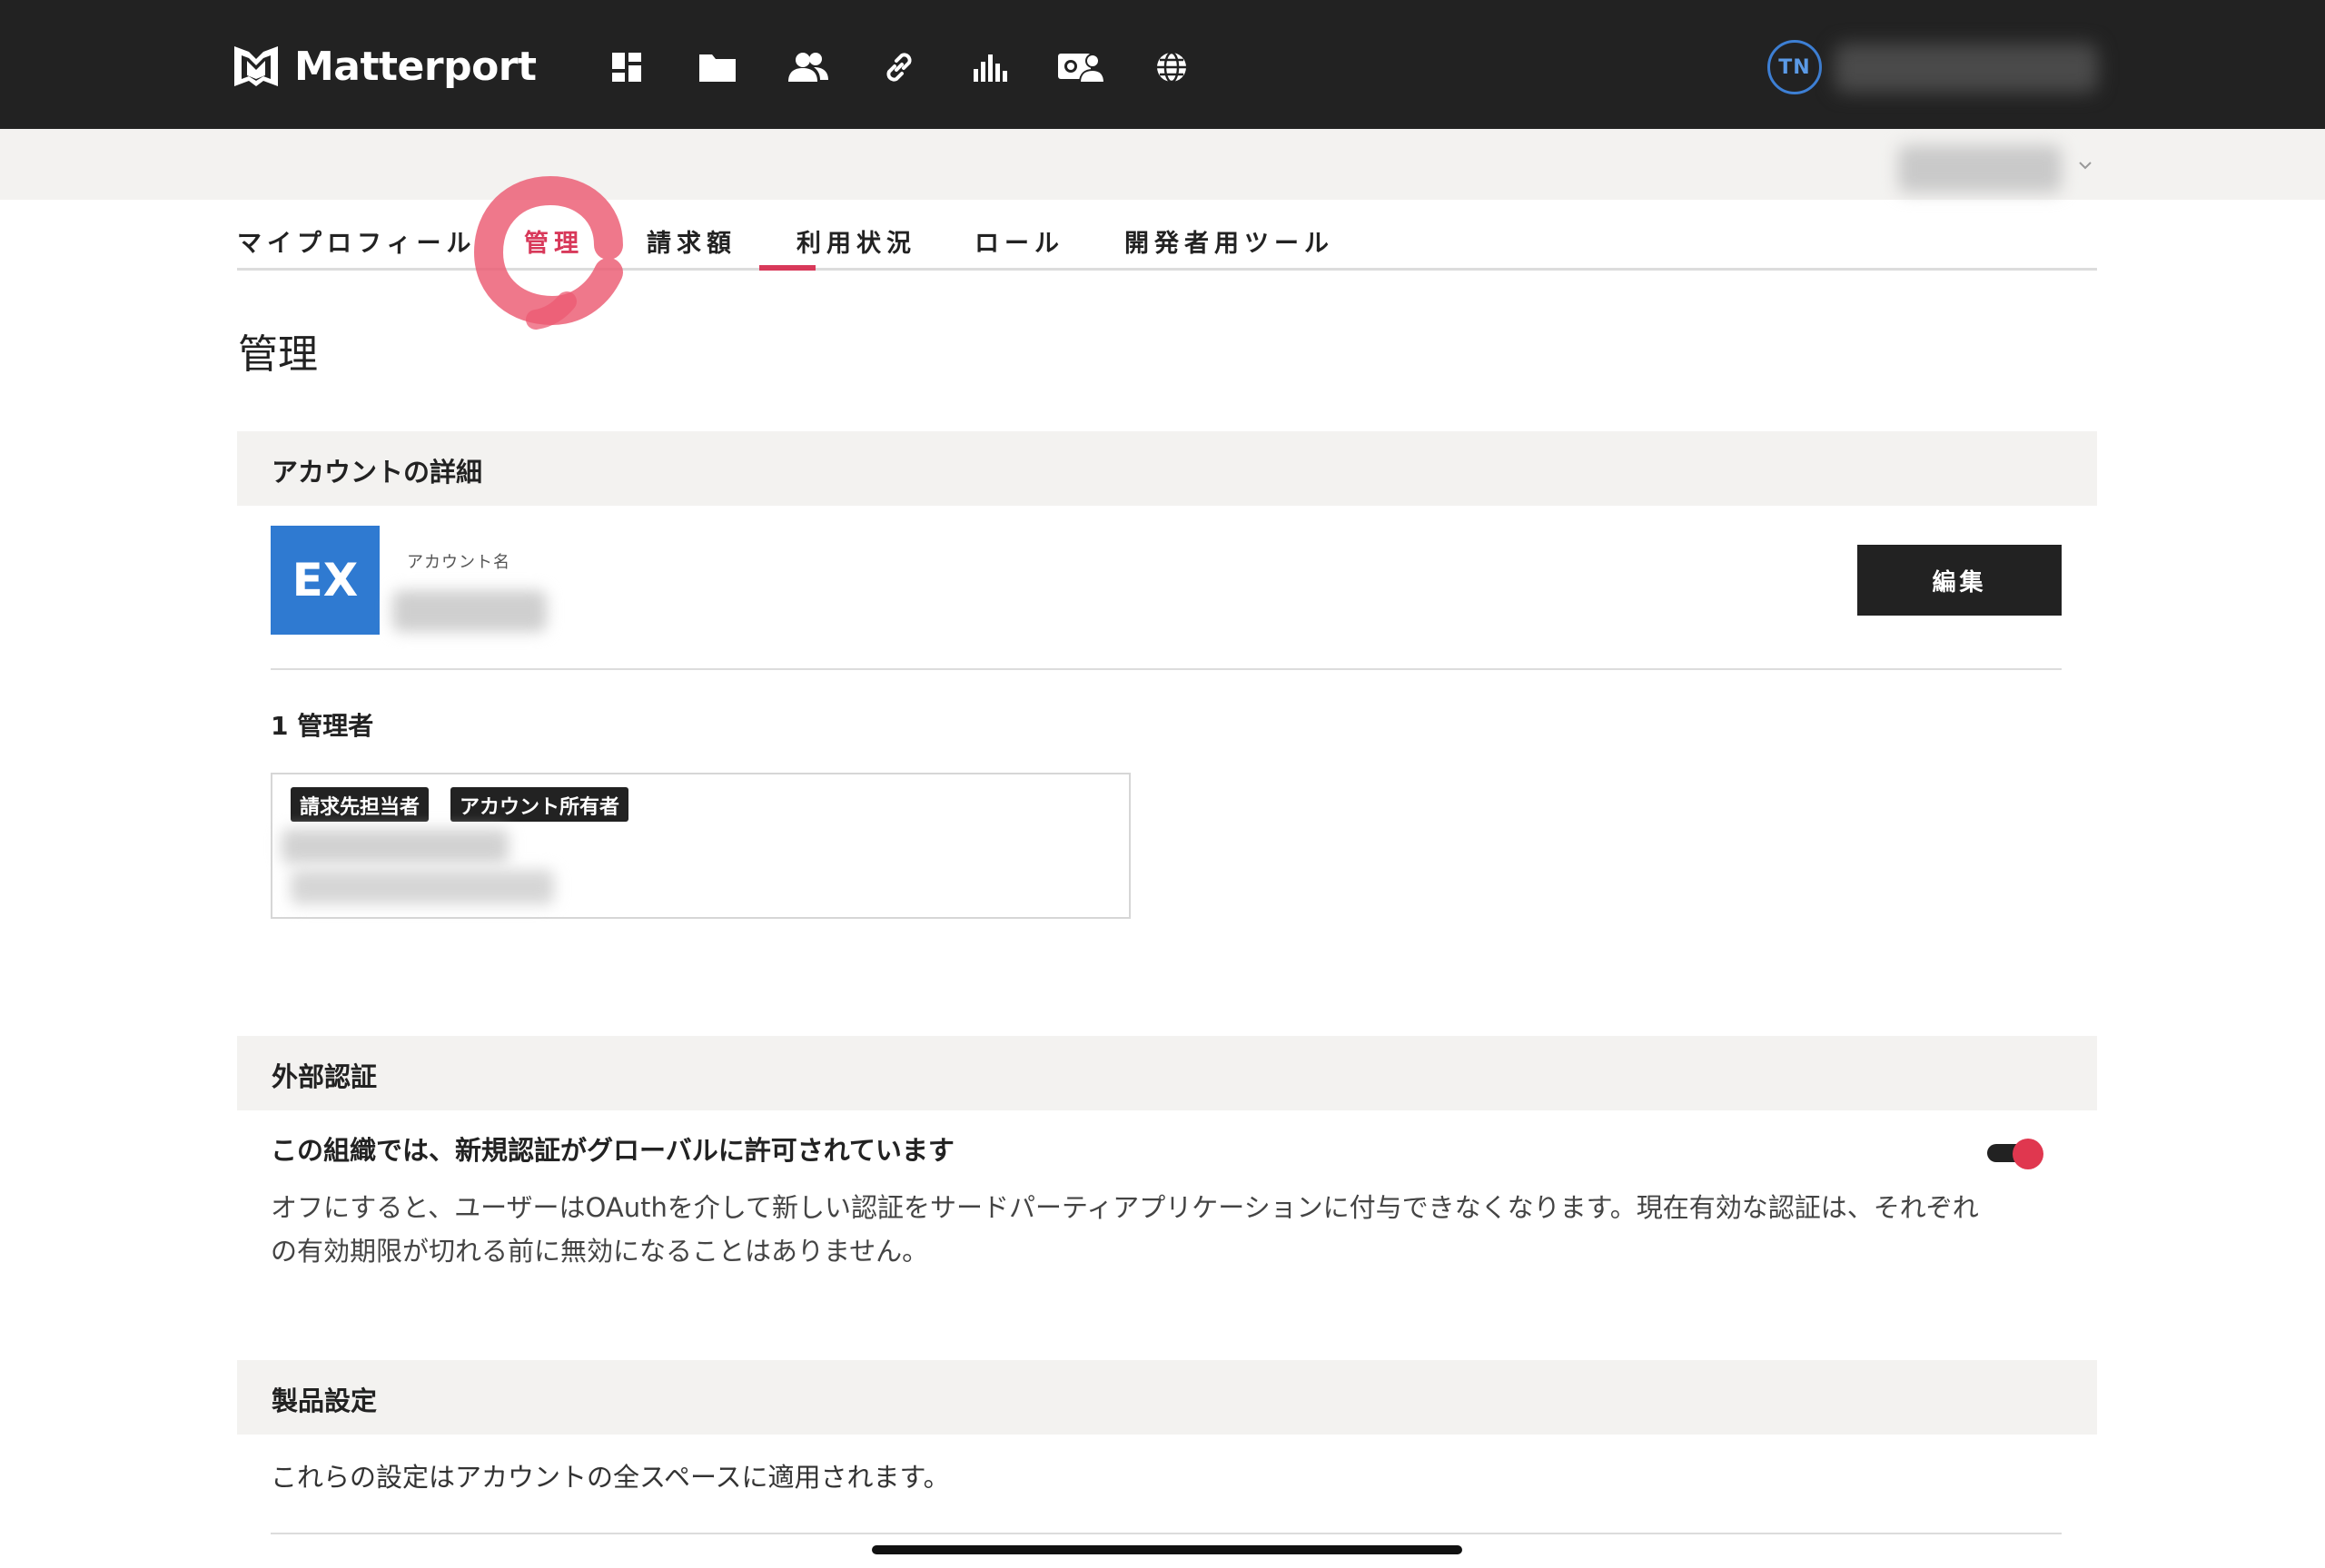 This screenshot has width=2325, height=1568. I want to click on section-title: 外部認証, so click(325, 1076).